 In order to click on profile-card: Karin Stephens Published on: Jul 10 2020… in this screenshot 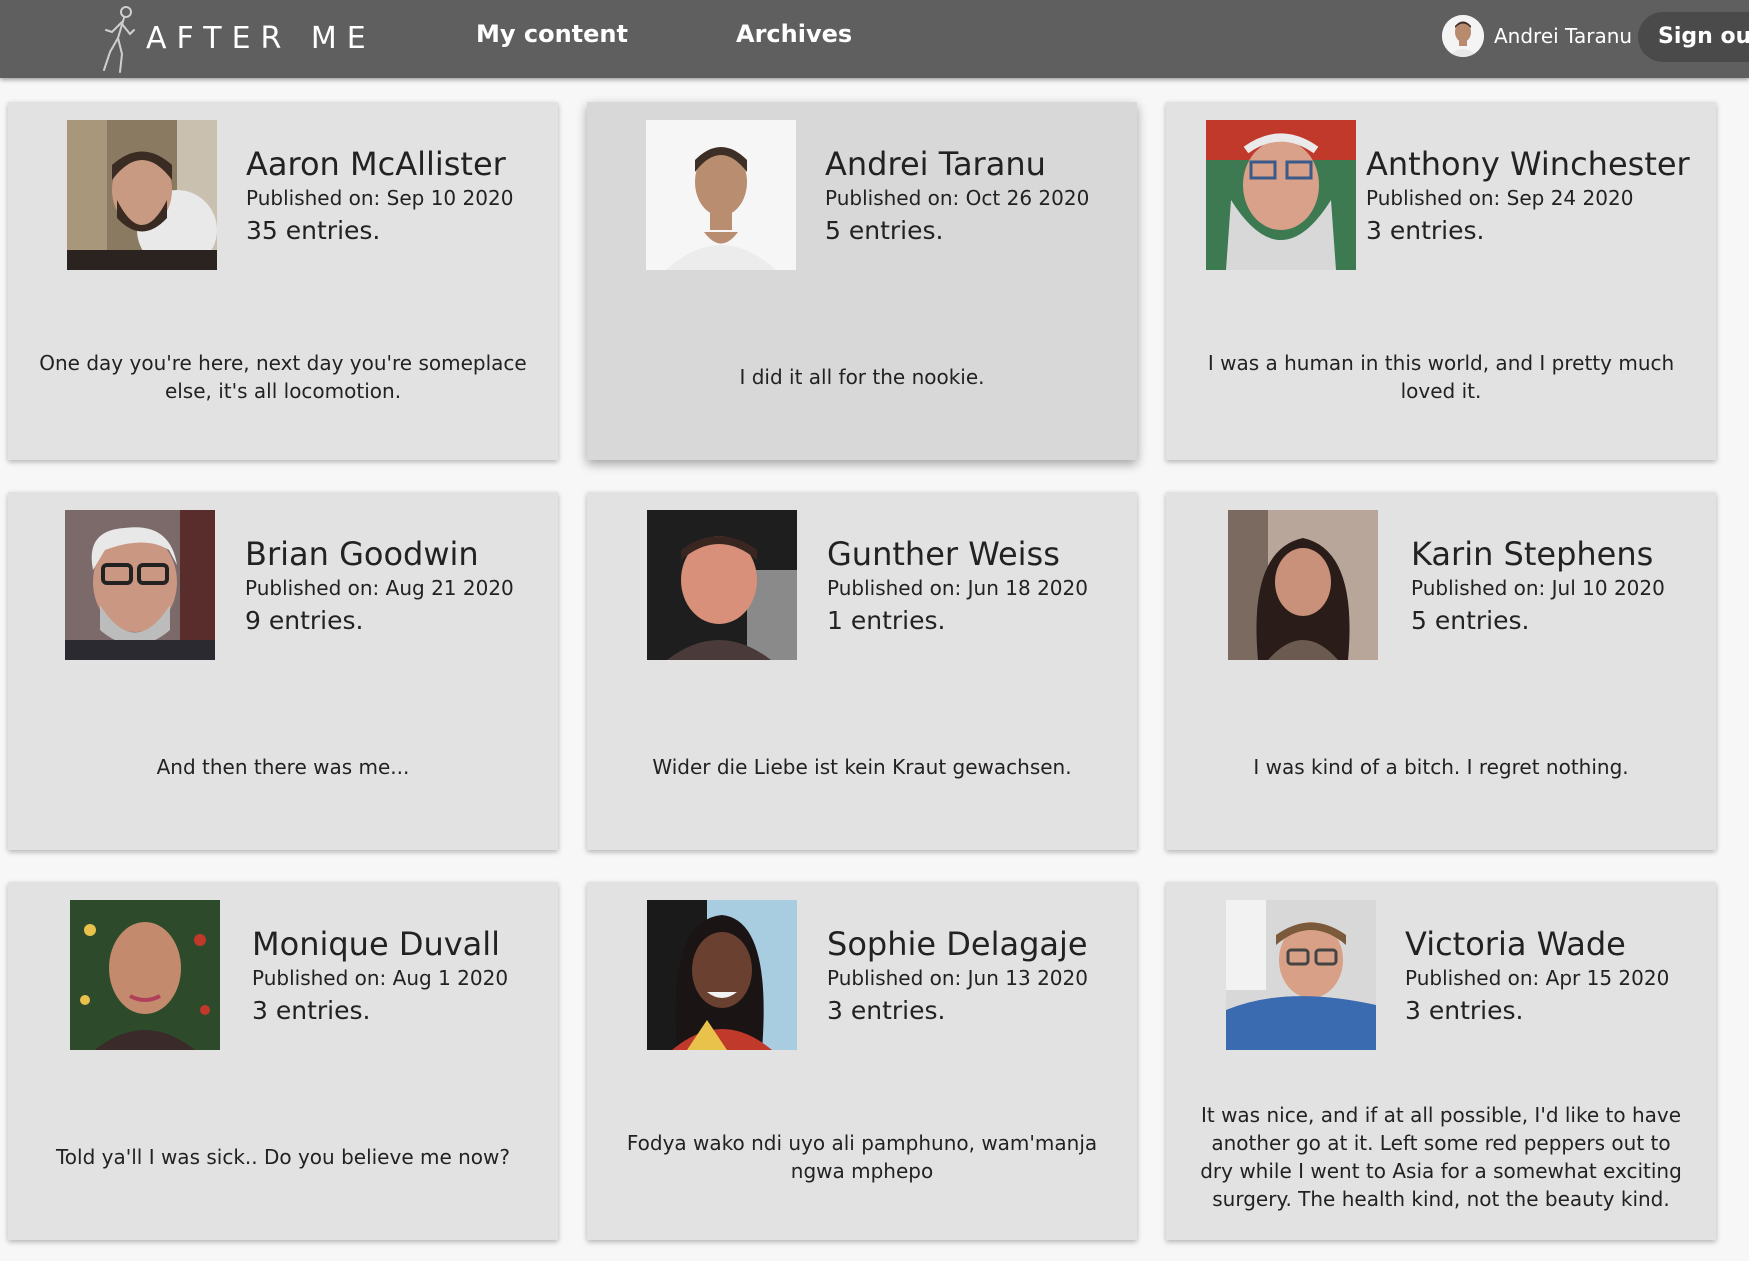, I will do `click(1441, 671)`.